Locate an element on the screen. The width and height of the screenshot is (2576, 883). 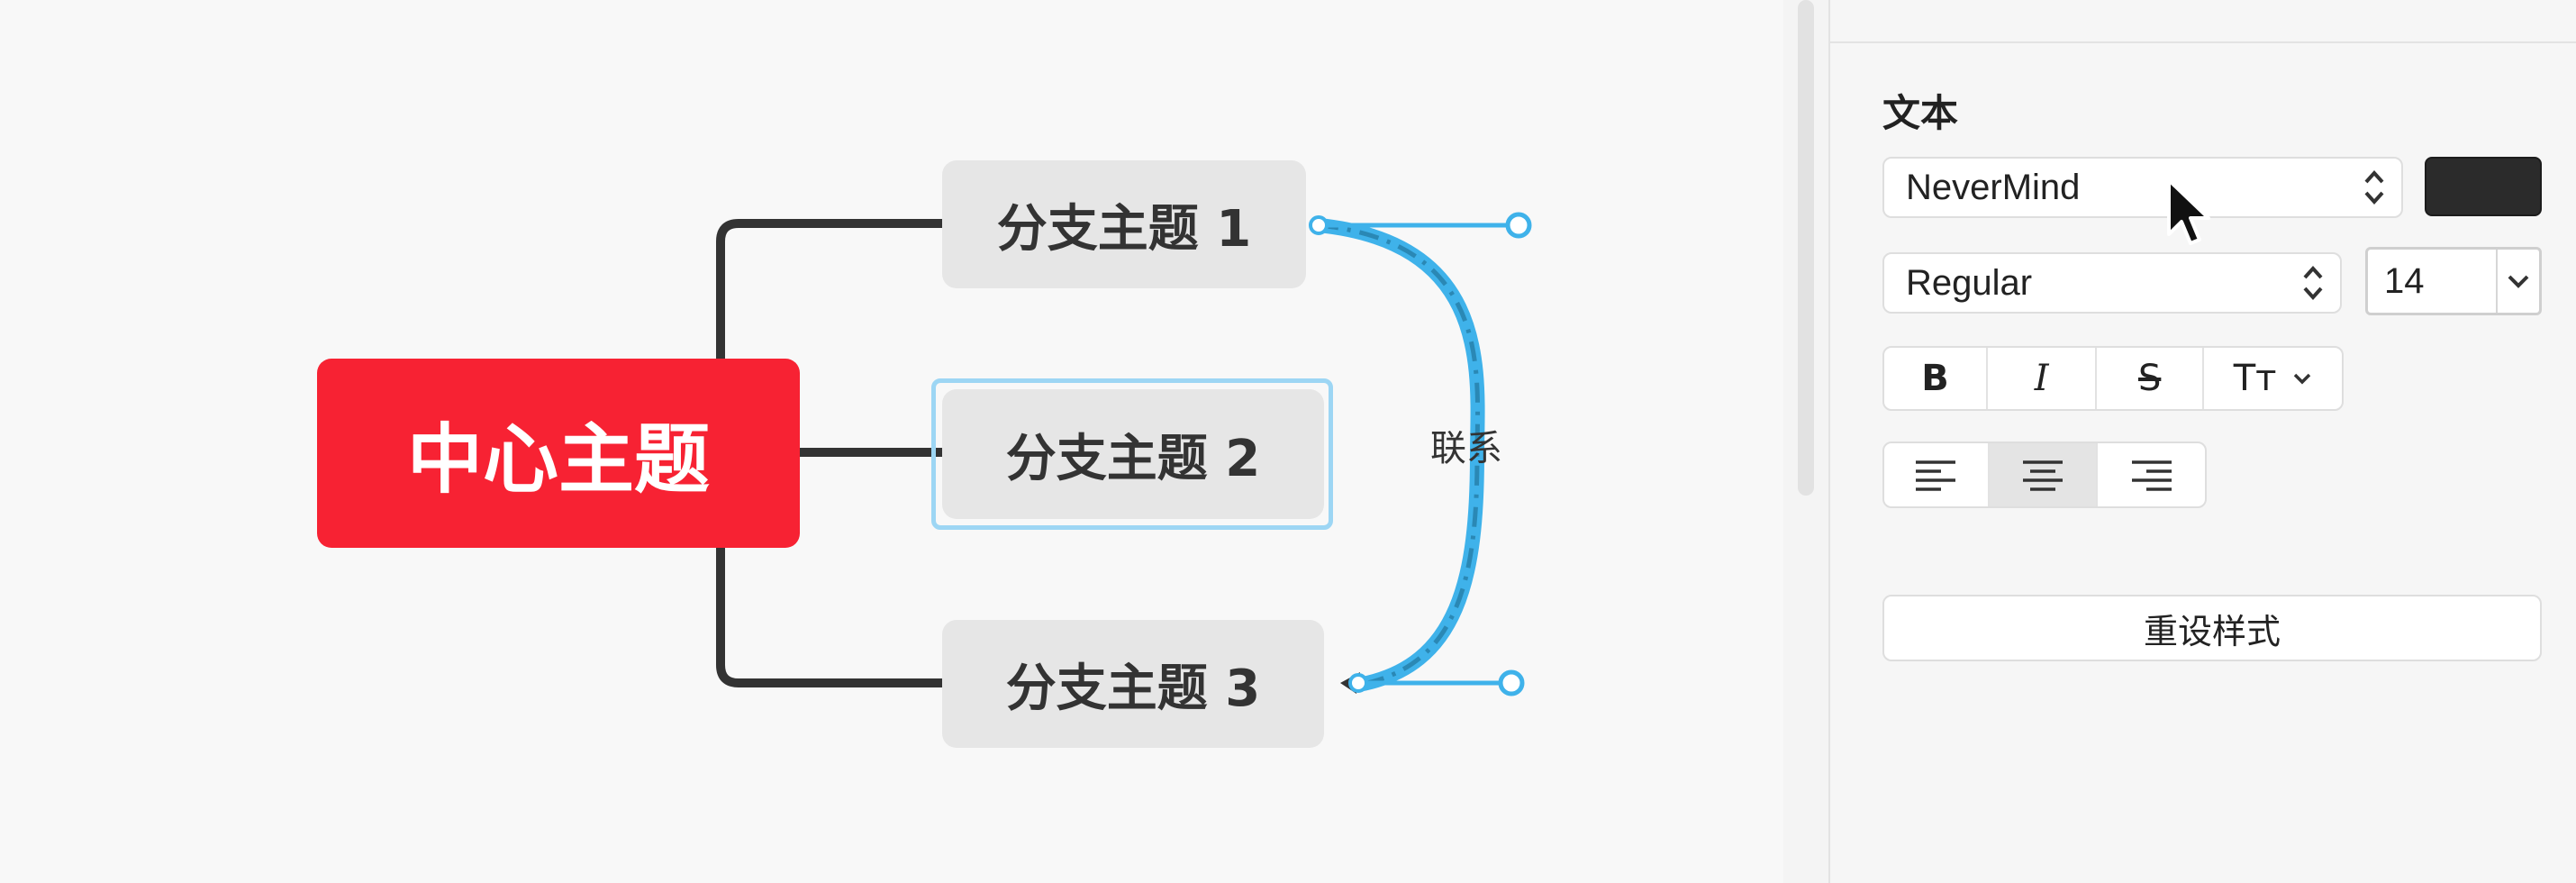
align-center-icon is located at coordinates (2043, 476).